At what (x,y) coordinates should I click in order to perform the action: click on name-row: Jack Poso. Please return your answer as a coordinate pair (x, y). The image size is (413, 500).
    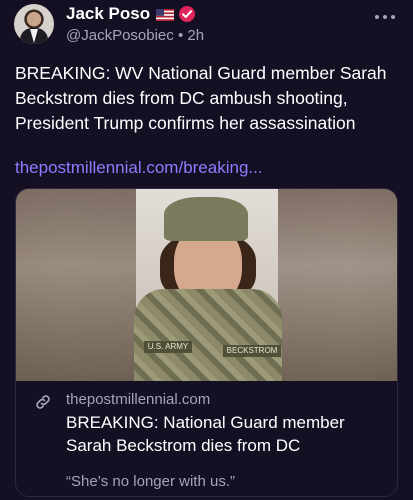
    Looking at the image, I should click on (135, 14).